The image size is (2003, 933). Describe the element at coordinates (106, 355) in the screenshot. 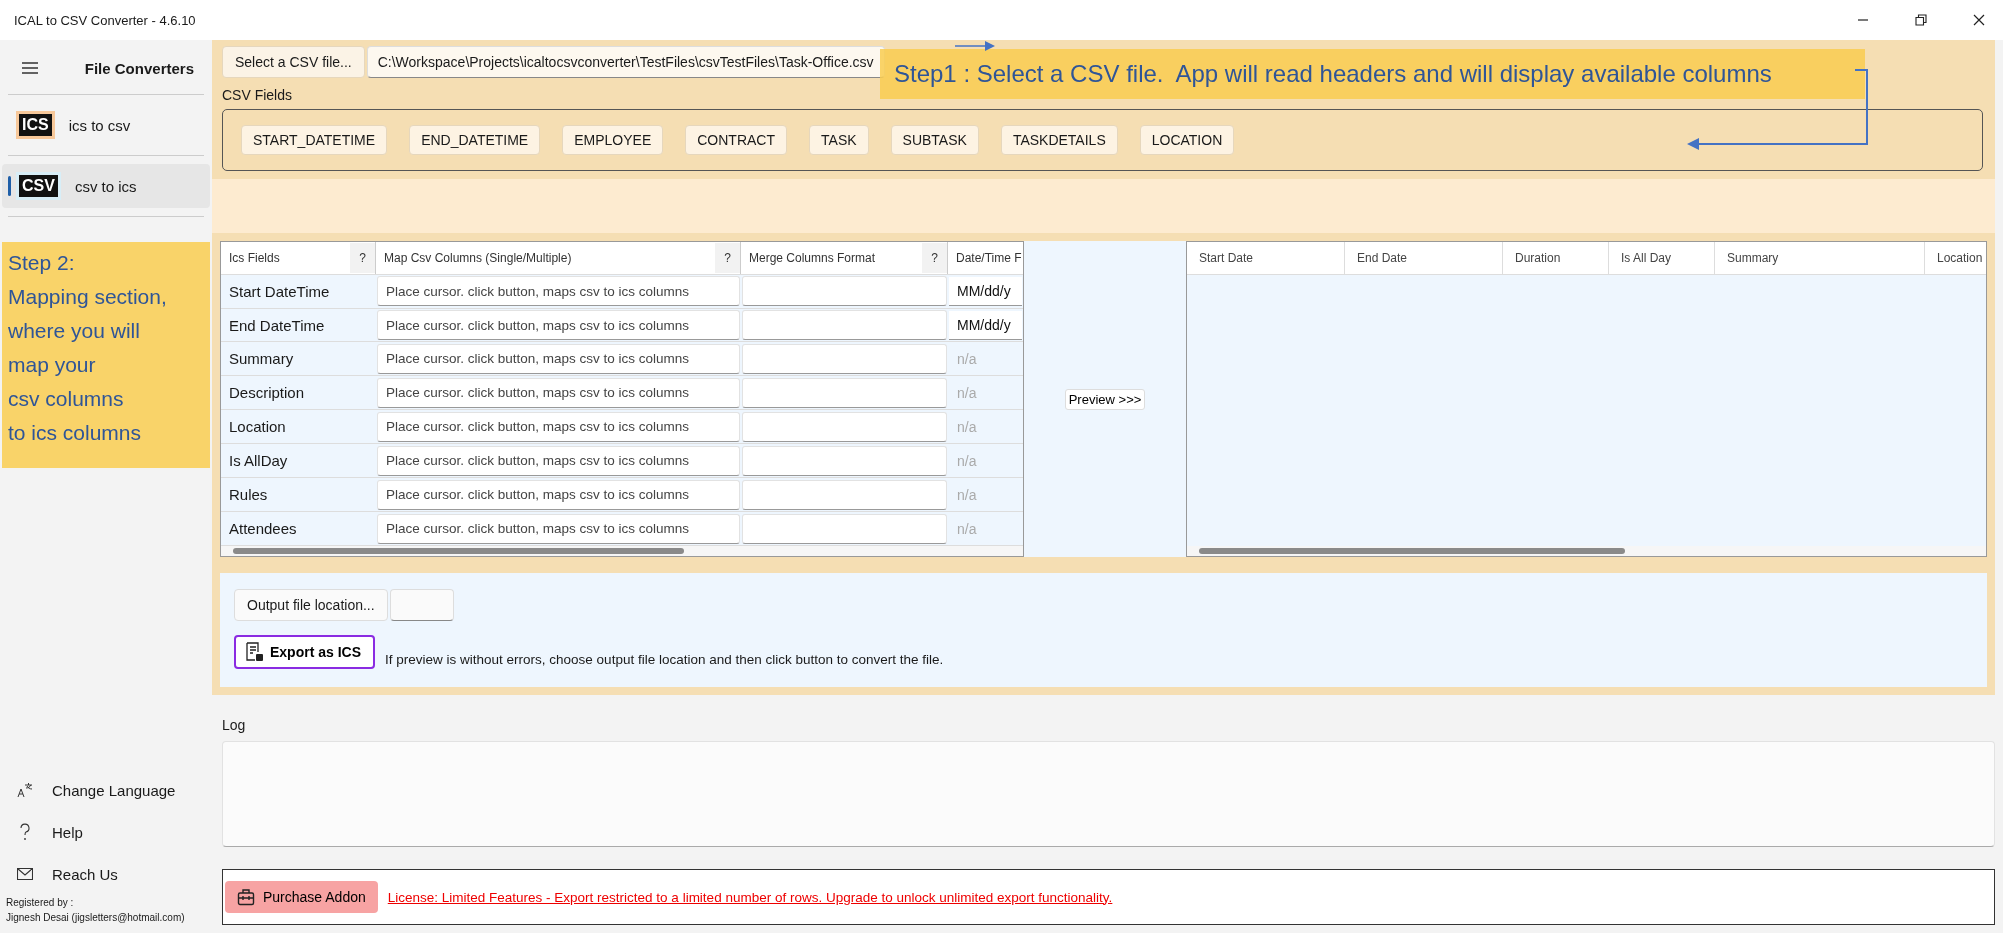

I see `step-callout: Step 2: Mapping section, where you will map your csv columns to ics columns` at that location.